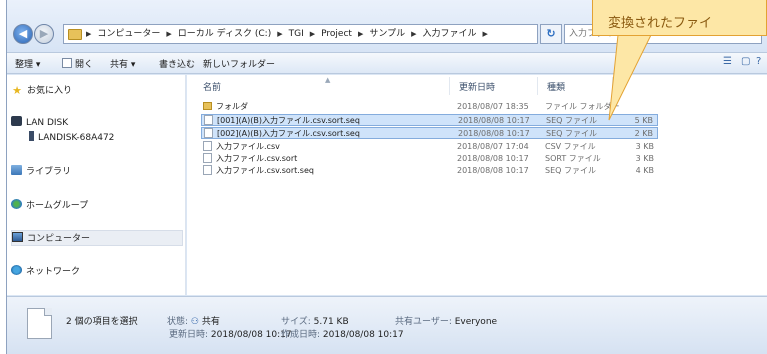 The height and width of the screenshot is (354, 767). Describe the element at coordinates (644, 170) in the screenshot. I see `file-size: 4 KB` at that location.